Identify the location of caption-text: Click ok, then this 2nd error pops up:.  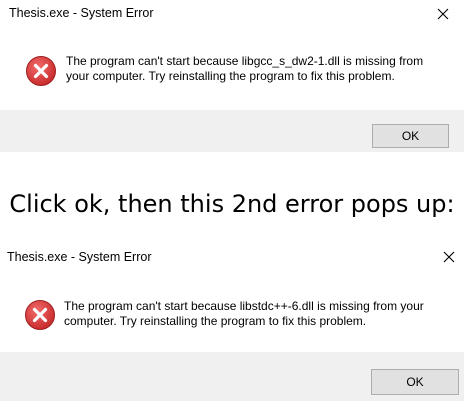
(232, 204).